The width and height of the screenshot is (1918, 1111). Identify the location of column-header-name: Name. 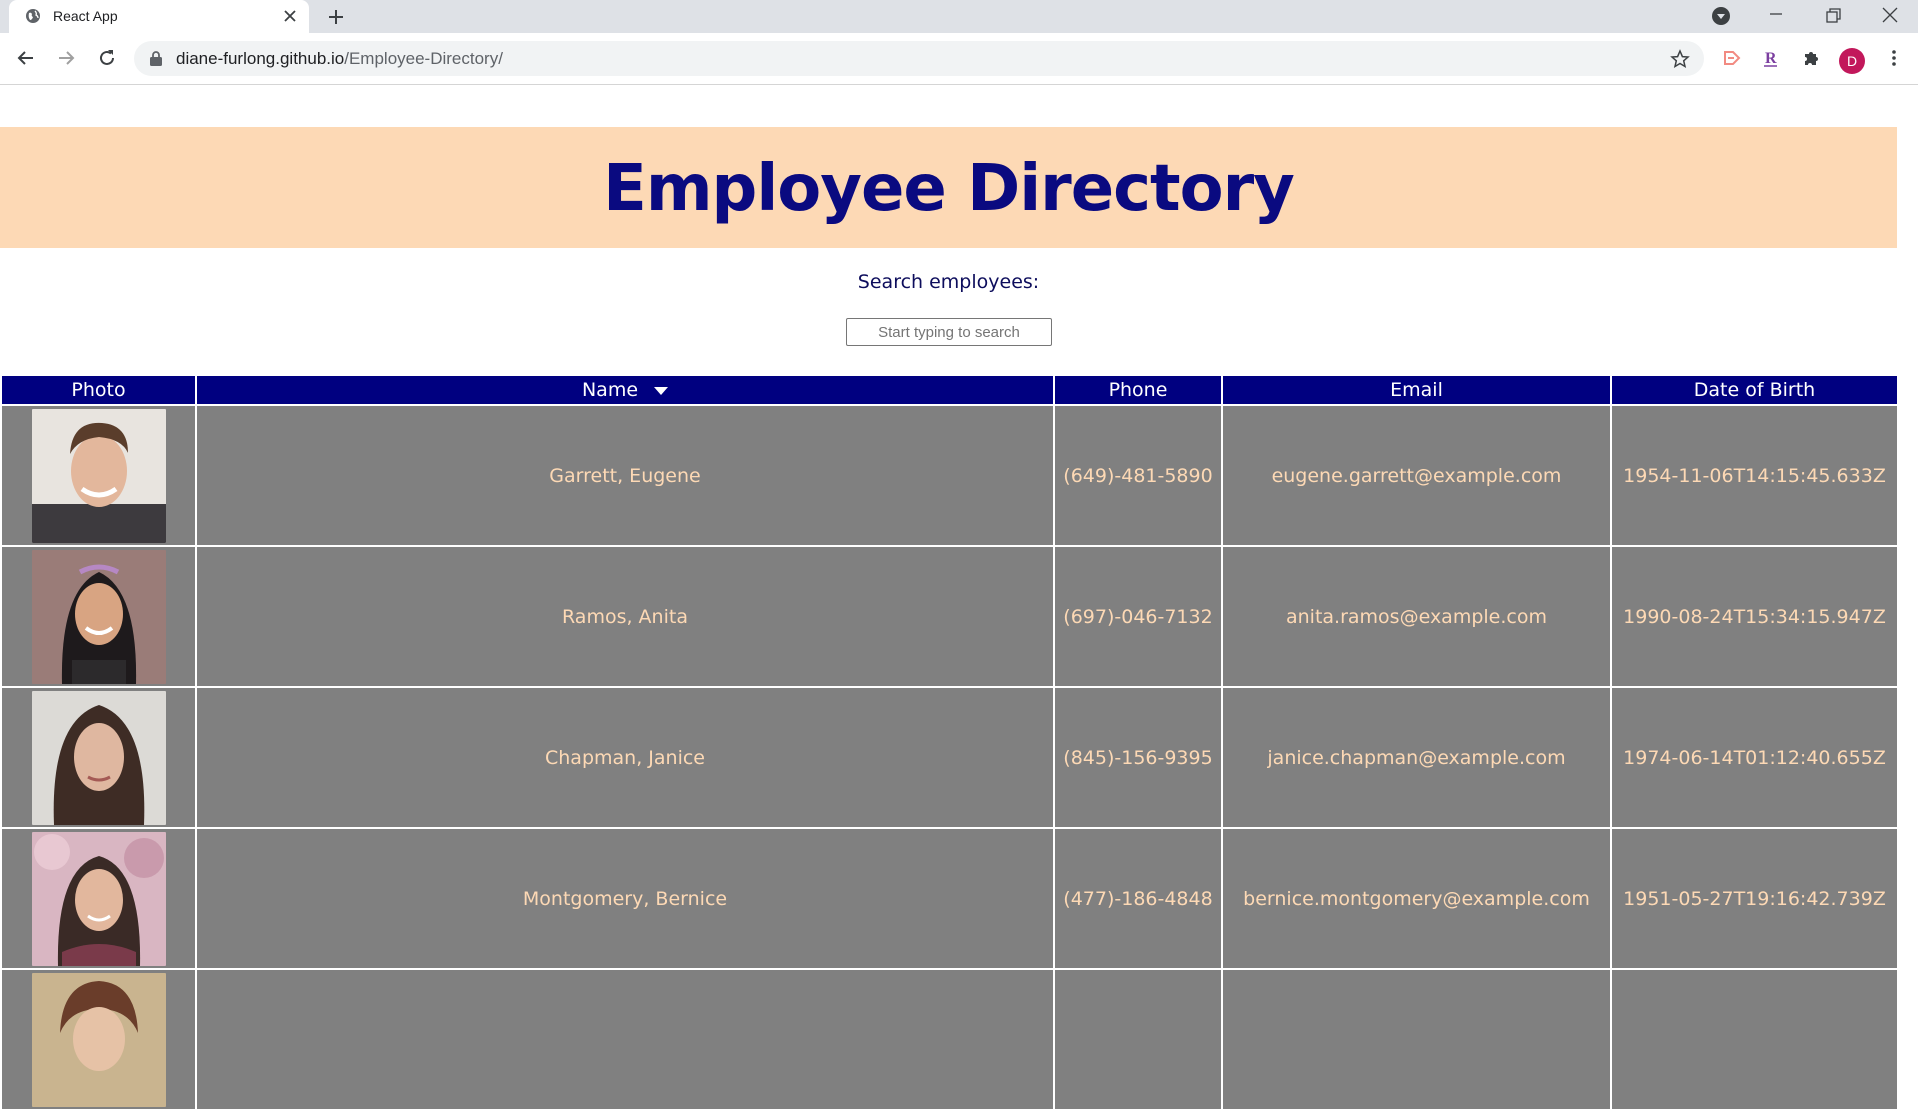
(625, 390).